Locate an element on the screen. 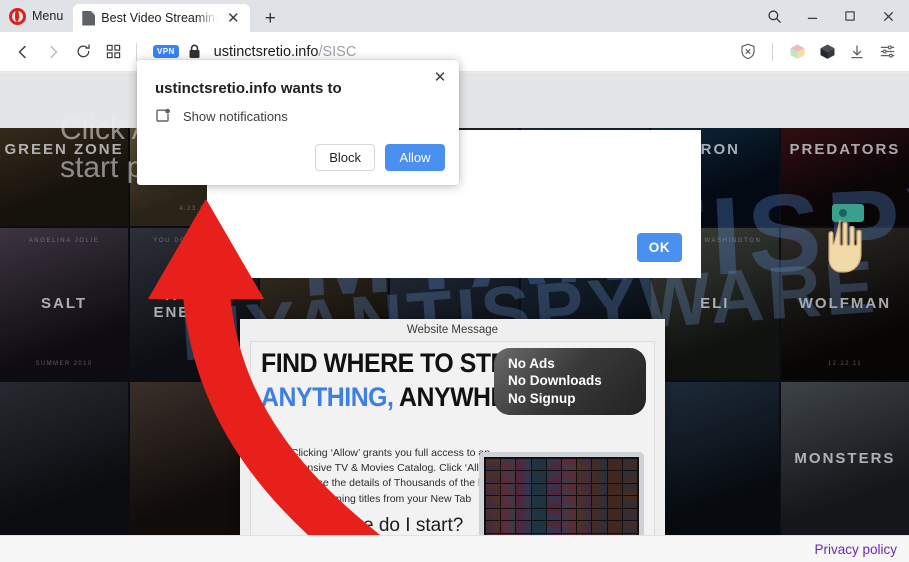 This screenshot has height=562, width=909. forward-button is located at coordinates (53, 52).